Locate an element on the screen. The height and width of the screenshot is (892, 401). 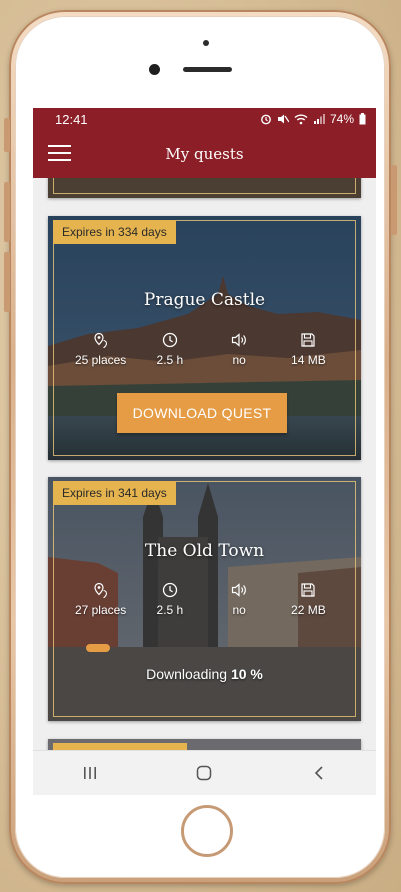
app-bar: My quests is located at coordinates (204, 154).